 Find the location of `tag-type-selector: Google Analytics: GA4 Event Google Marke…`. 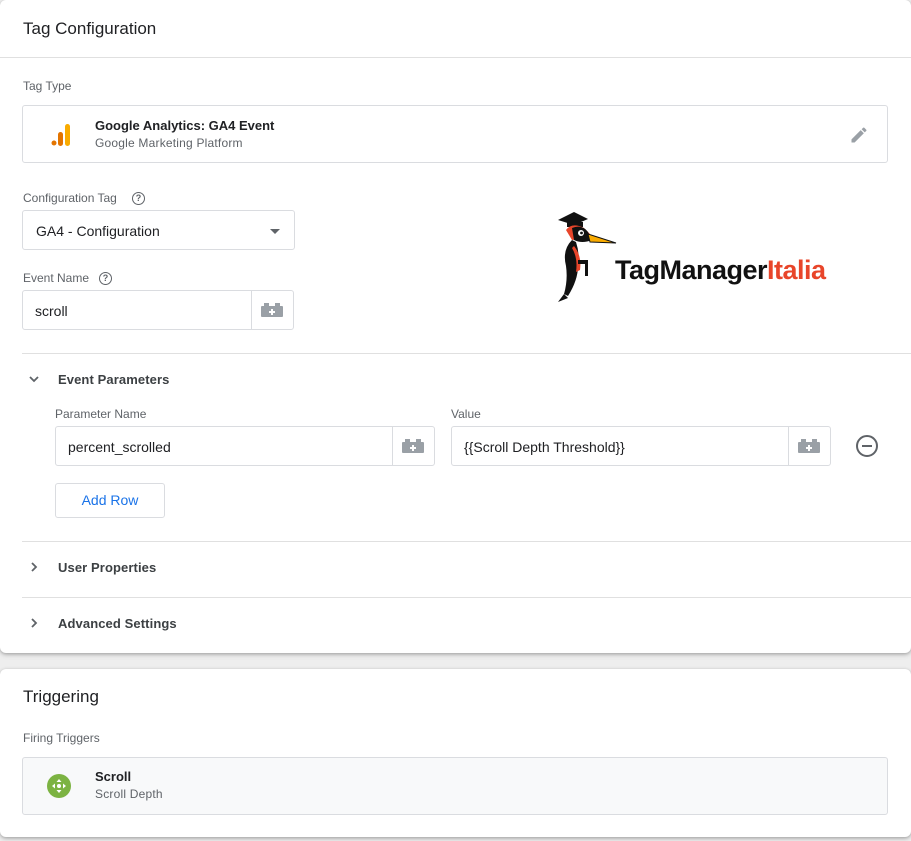

tag-type-selector: Google Analytics: GA4 Event Google Marke… is located at coordinates (455, 134).